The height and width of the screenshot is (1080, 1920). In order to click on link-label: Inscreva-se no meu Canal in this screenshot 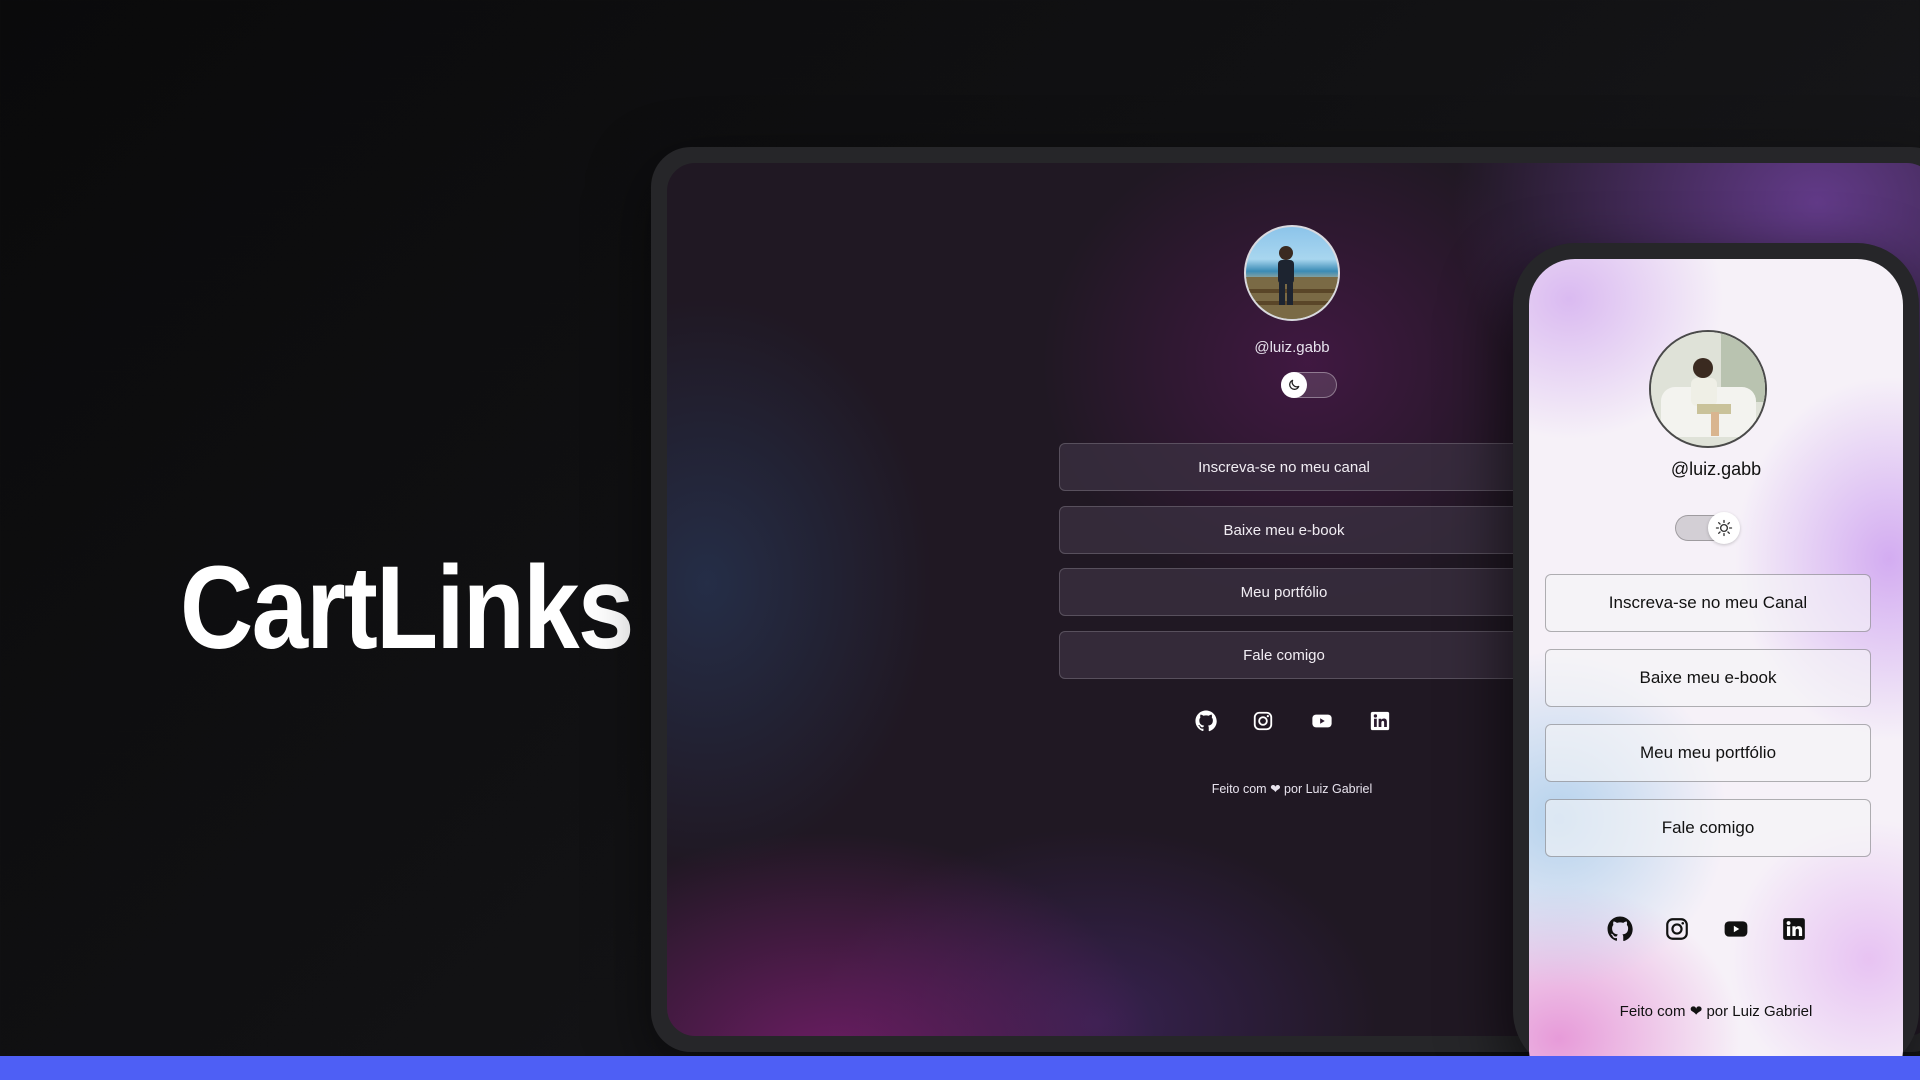, I will do `click(1708, 602)`.